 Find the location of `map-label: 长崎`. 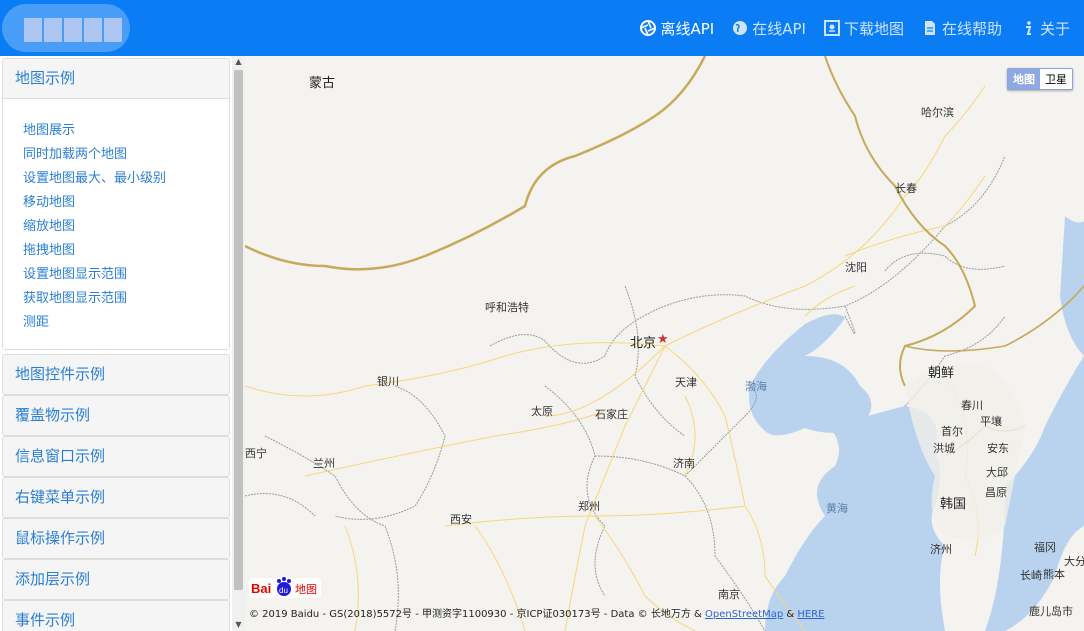

map-label: 长崎 is located at coordinates (1031, 575).